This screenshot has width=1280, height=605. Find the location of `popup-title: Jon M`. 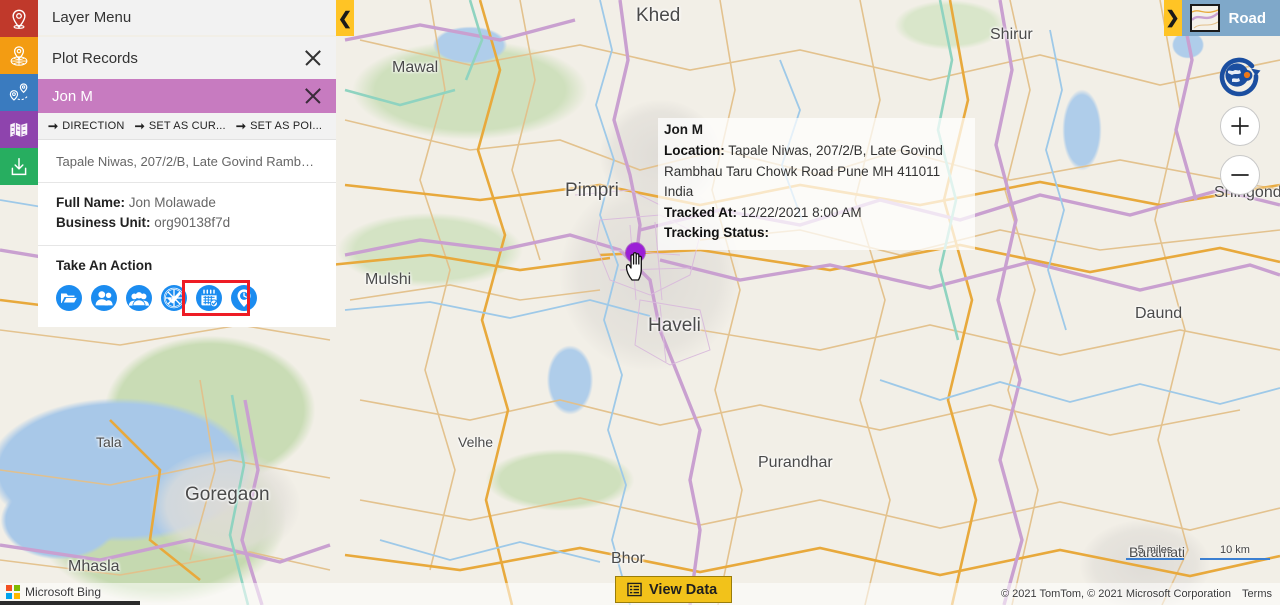

popup-title: Jon M is located at coordinates (683, 129).